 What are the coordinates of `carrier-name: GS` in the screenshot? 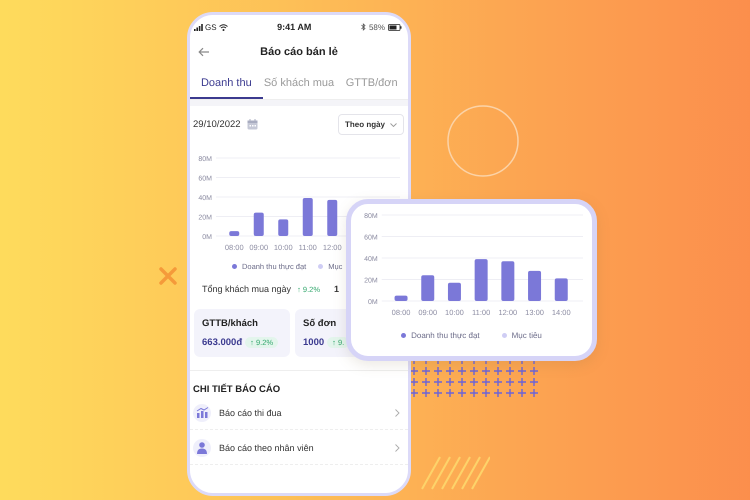 It's located at (211, 27).